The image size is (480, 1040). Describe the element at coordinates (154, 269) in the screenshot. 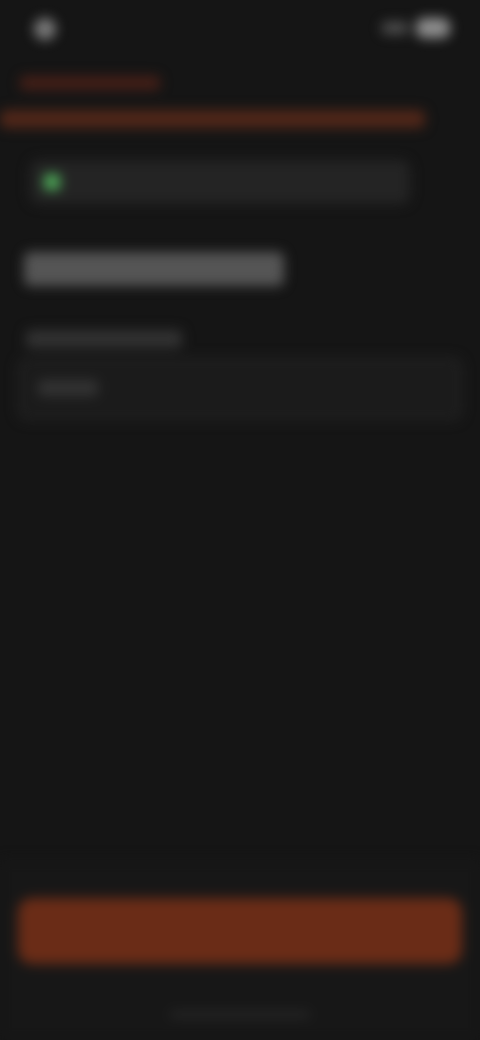

I see `section-title` at that location.